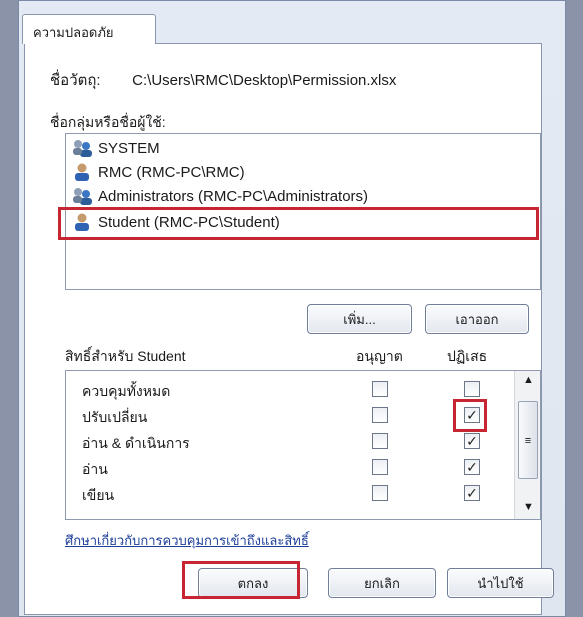 This screenshot has width=583, height=617. What do you see at coordinates (241, 580) in the screenshot?
I see `ok-highlight-box` at bounding box center [241, 580].